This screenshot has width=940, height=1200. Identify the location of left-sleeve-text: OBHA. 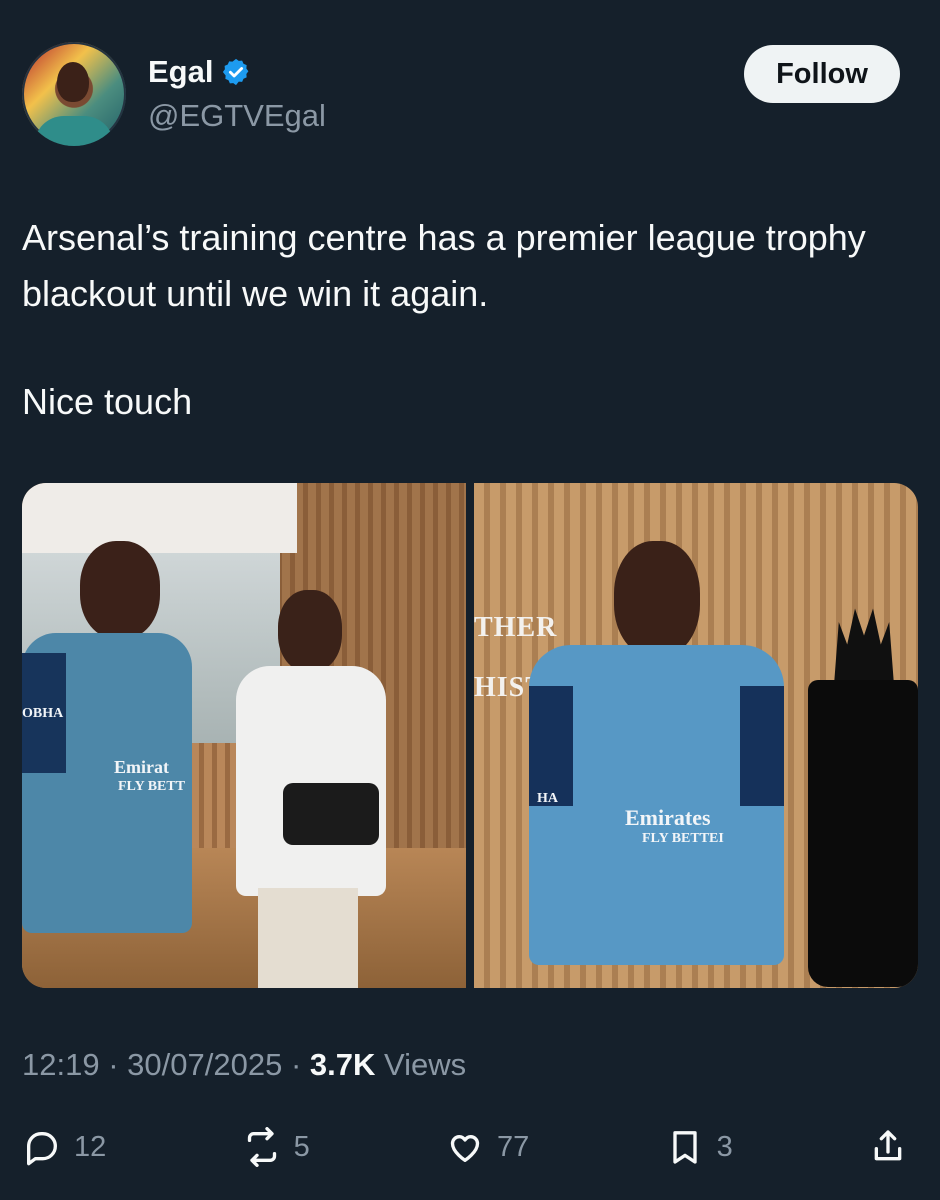
(43, 713).